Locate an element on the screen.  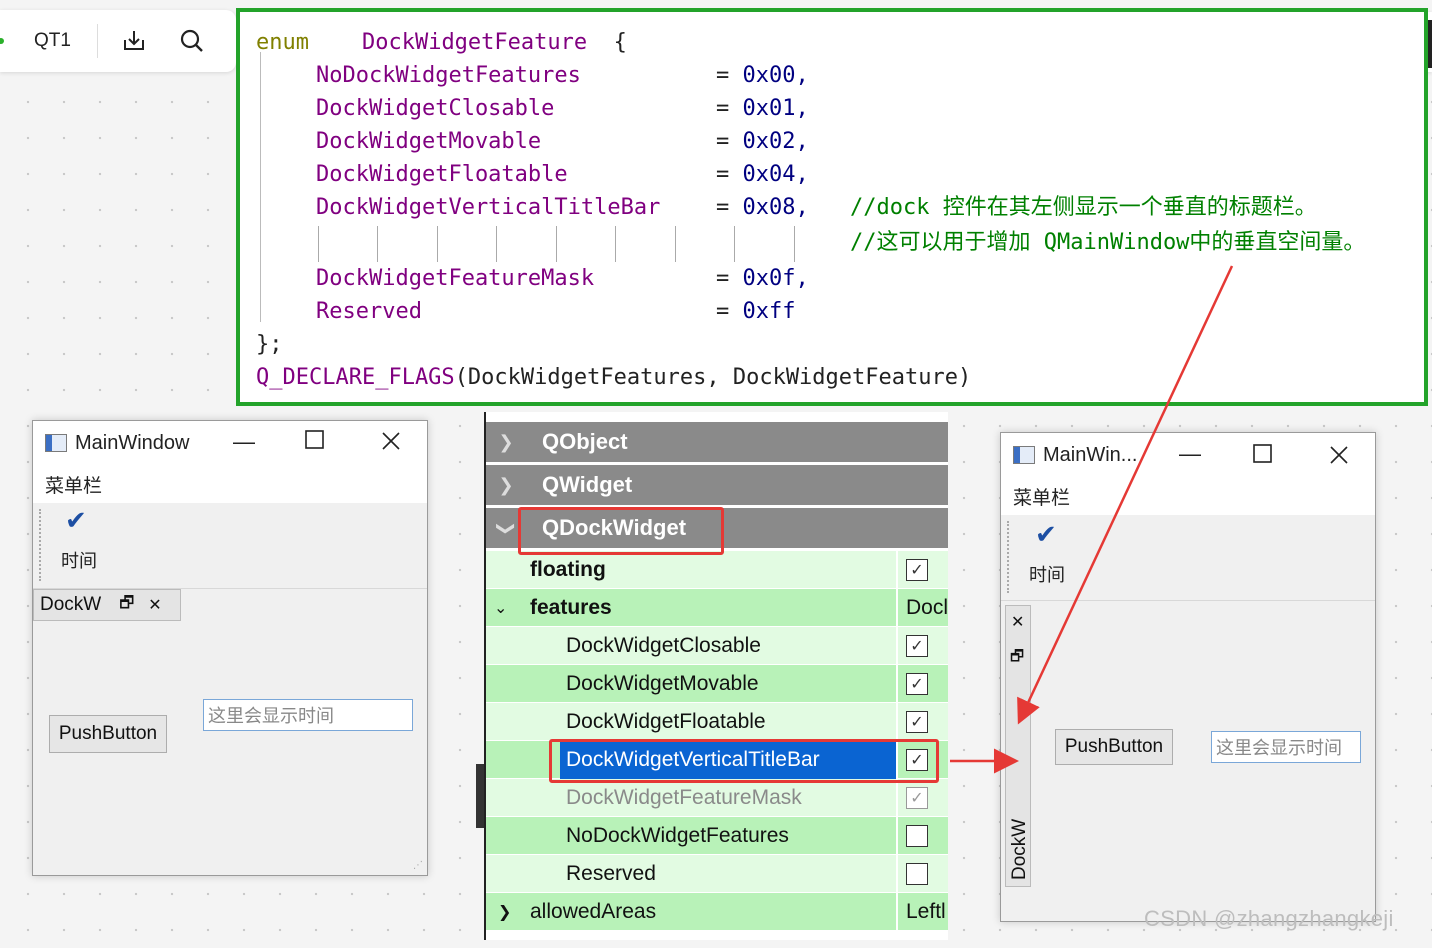
annotation-arrows is located at coordinates (1092, 519).